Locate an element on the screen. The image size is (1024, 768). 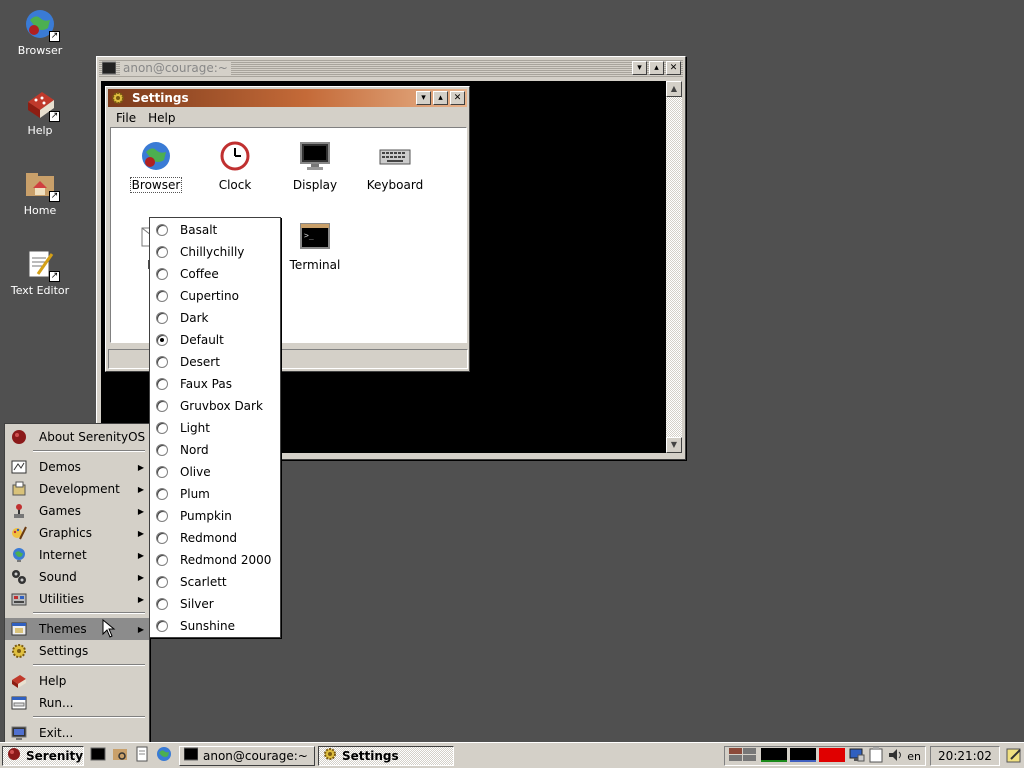
menu-item-internet: Internet ▶ is located at coordinates (77, 555).